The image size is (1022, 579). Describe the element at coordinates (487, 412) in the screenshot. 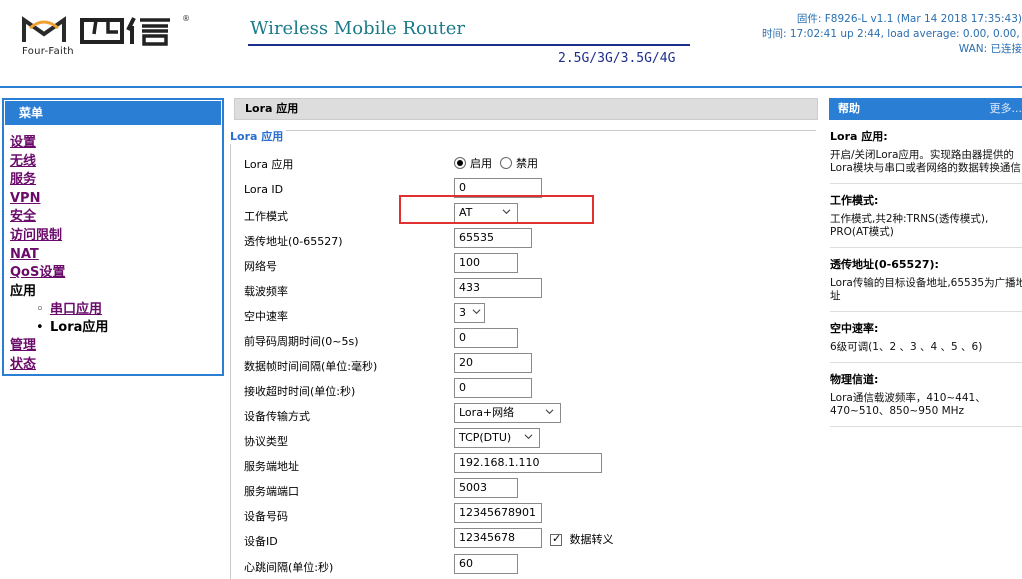

I see `dev-trans-value: Lora+网络` at that location.